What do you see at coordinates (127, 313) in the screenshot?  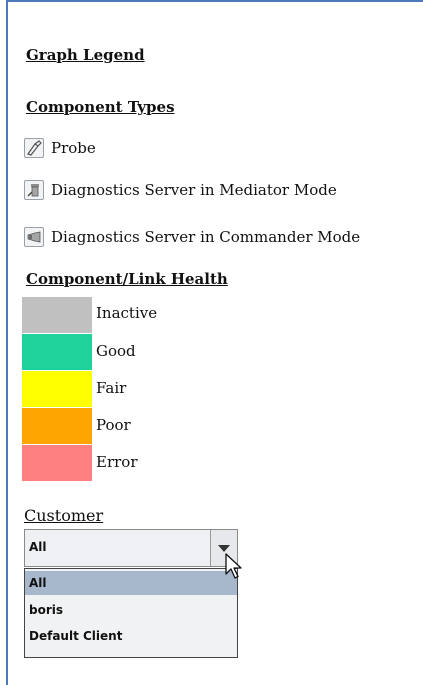 I see `health-label-inactive: Inactive` at bounding box center [127, 313].